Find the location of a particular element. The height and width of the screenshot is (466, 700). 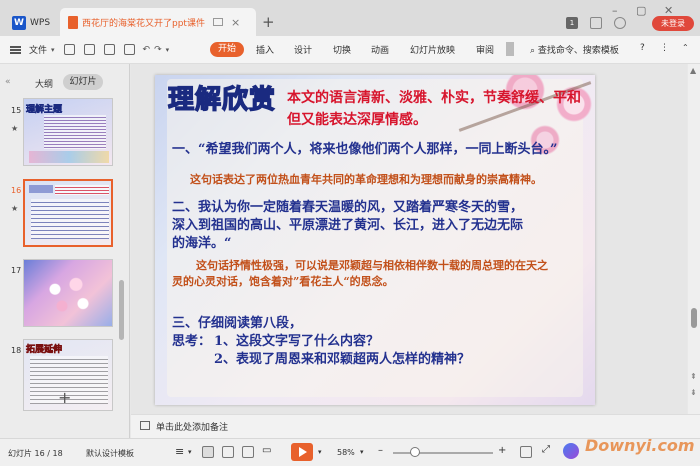

search-icon: ⌕ is located at coordinates (533, 51).